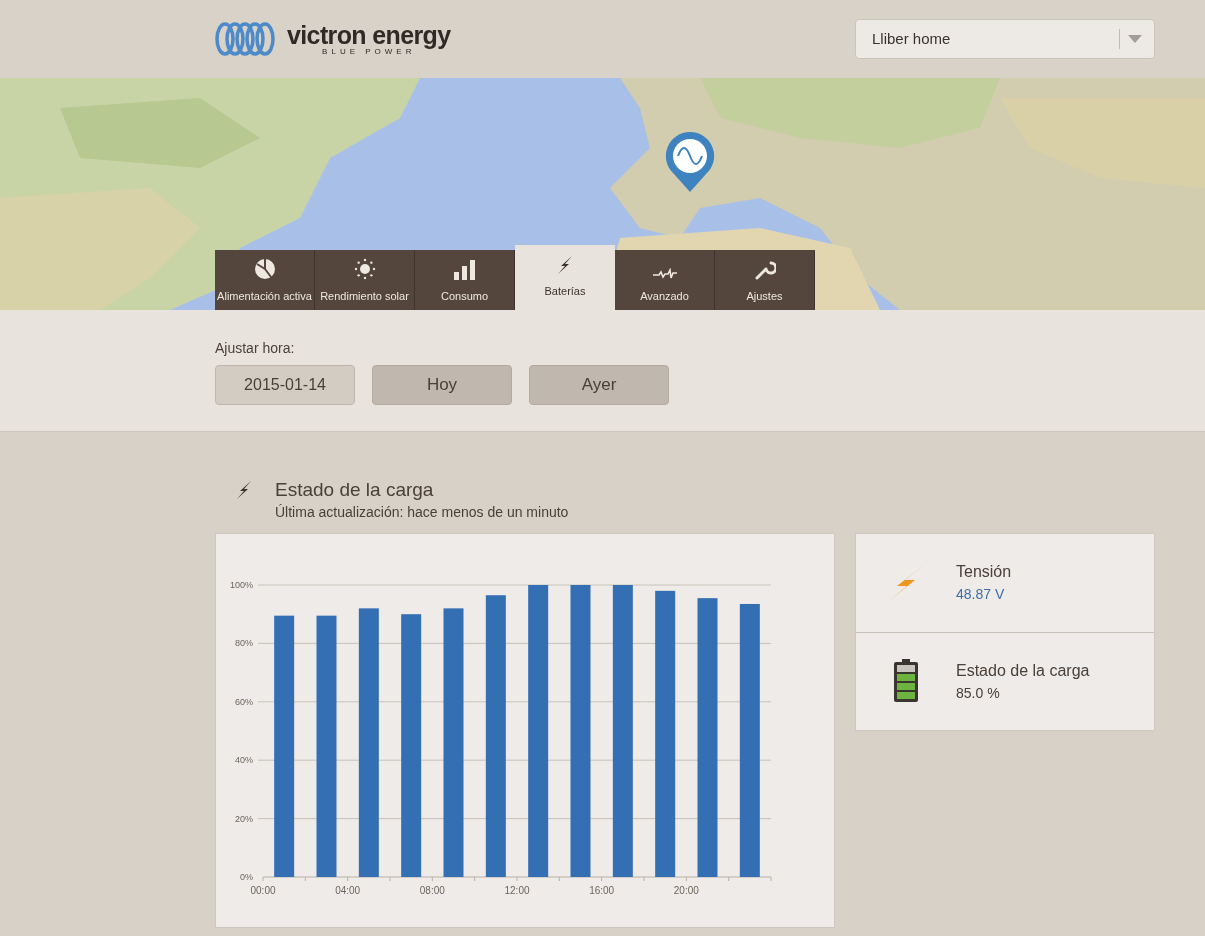 This screenshot has height=936, width=1205. I want to click on nav-tab: Avanzado, so click(665, 280).